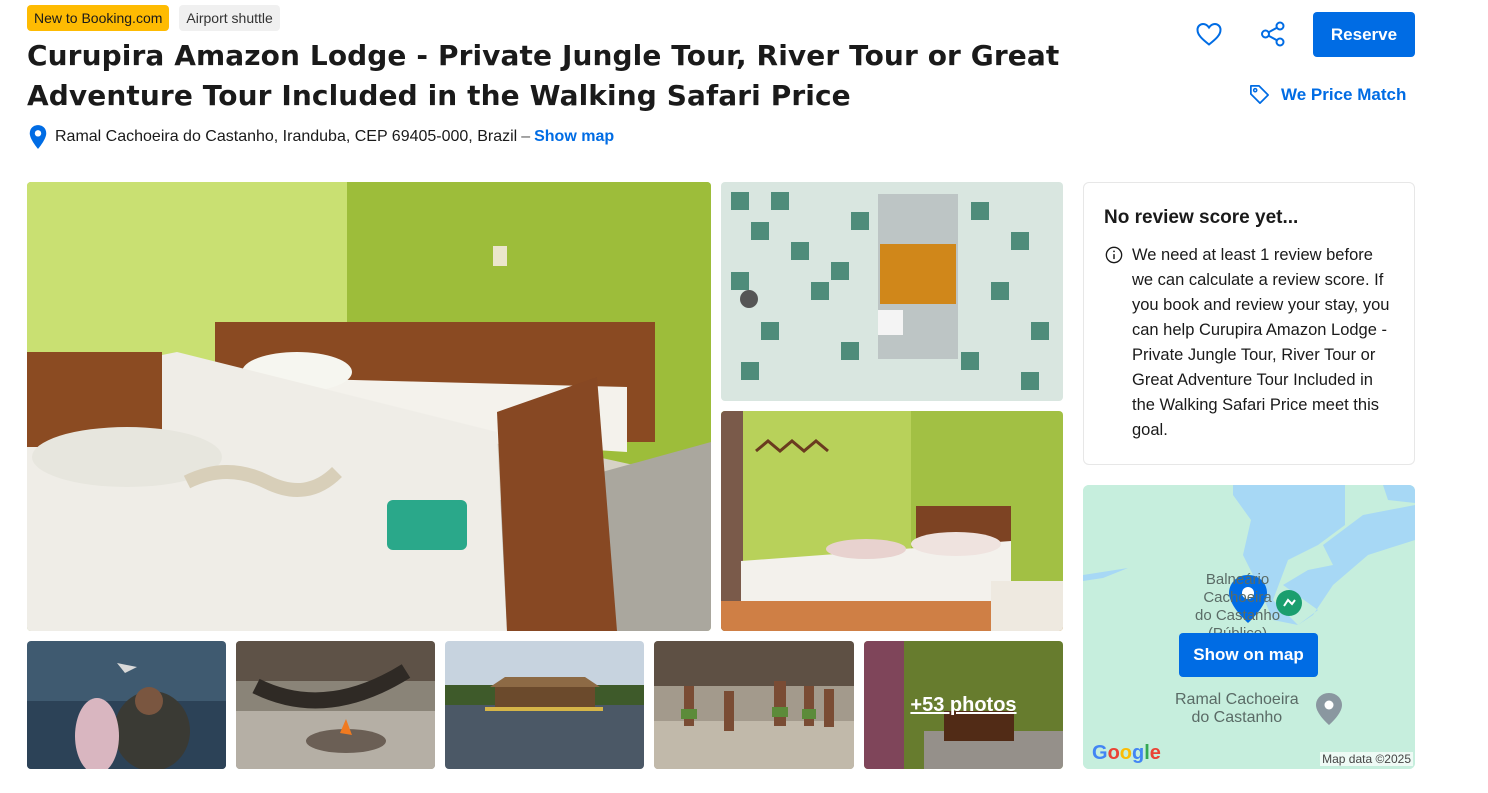 The height and width of the screenshot is (793, 1488). I want to click on map-data-credit: Map data ©2025, so click(1366, 759).